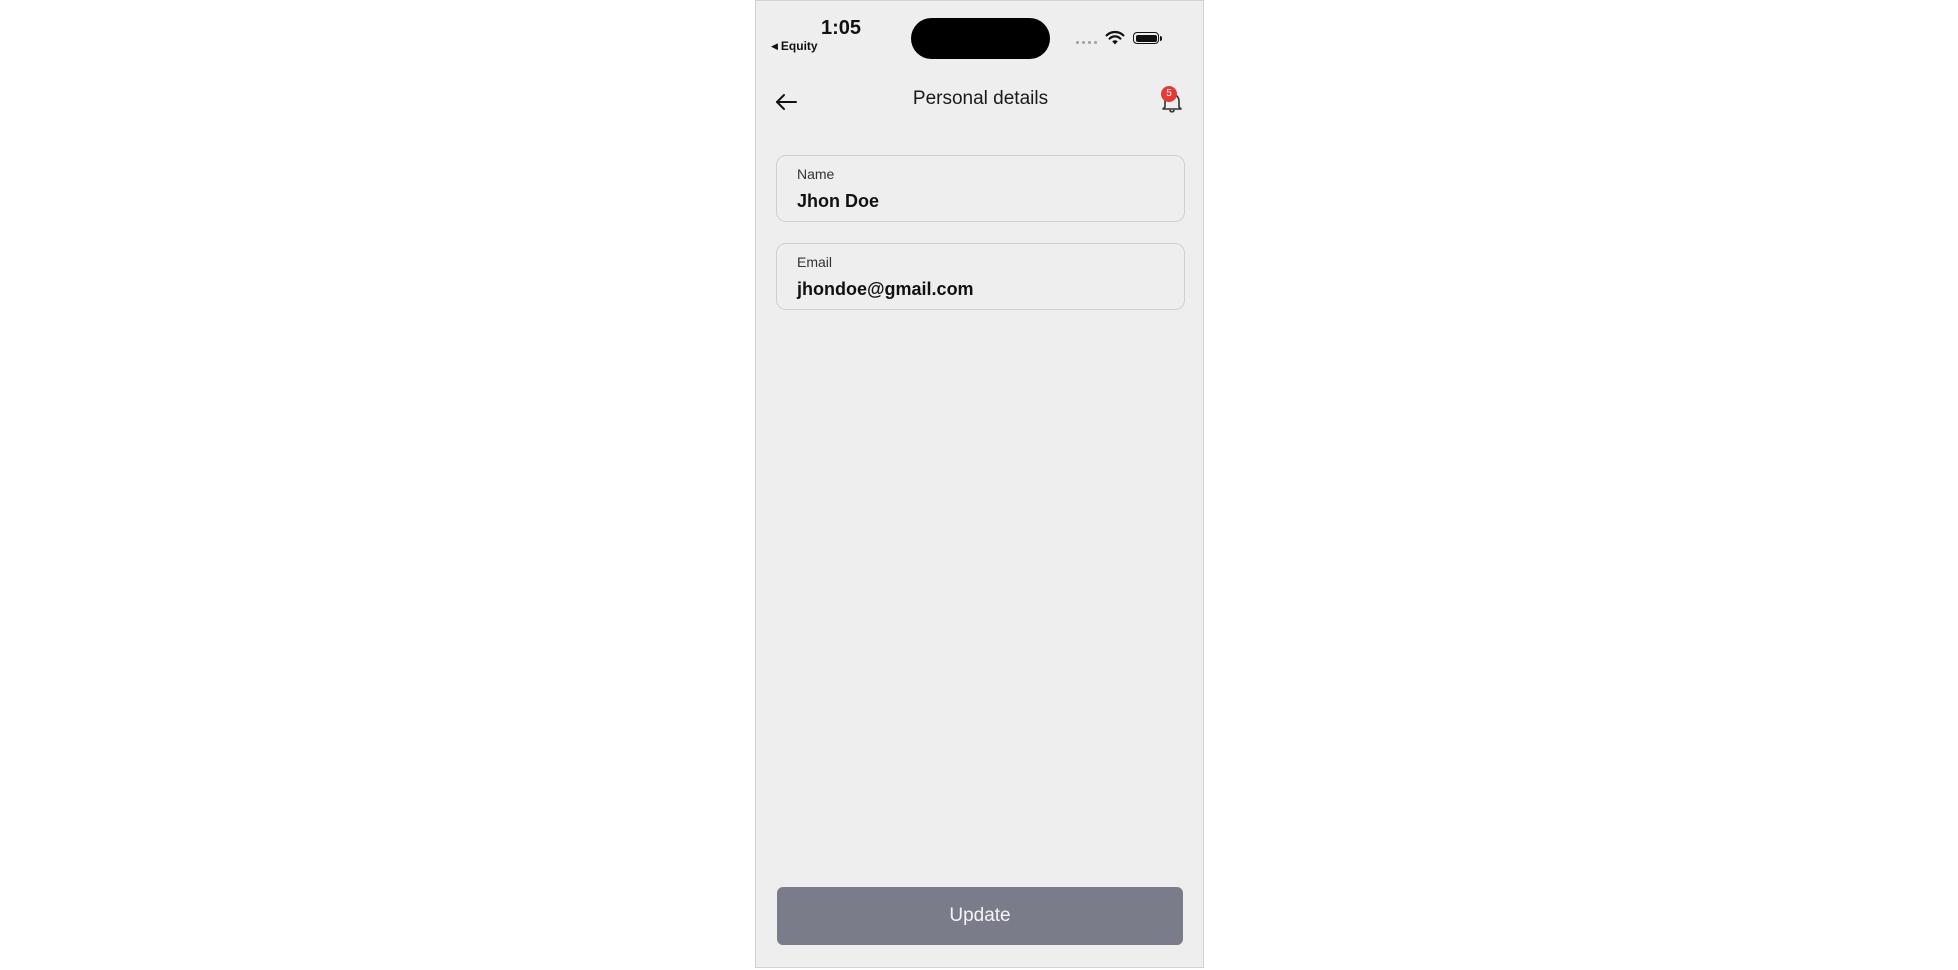 The image size is (1958, 970). What do you see at coordinates (1086, 42) in the screenshot?
I see `cellular-signal-icon` at bounding box center [1086, 42].